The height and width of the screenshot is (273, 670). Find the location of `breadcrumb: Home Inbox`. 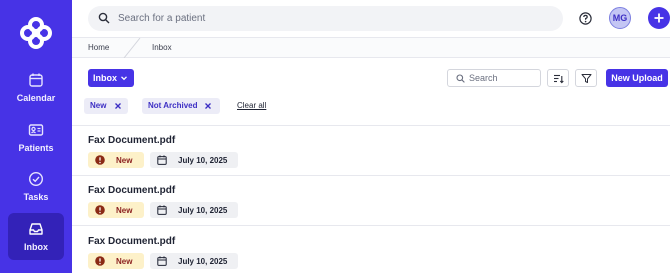

breadcrumb: Home Inbox is located at coordinates (371, 48).